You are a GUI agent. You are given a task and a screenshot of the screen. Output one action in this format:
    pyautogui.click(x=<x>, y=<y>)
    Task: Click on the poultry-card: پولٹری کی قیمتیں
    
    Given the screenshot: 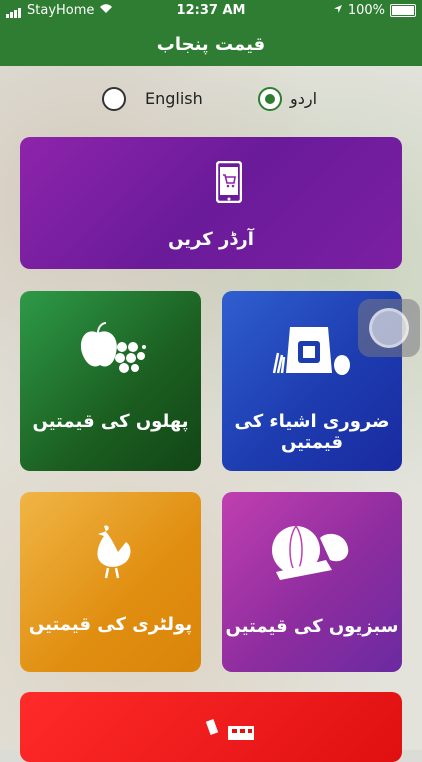 What is the action you would take?
    pyautogui.click(x=110, y=582)
    